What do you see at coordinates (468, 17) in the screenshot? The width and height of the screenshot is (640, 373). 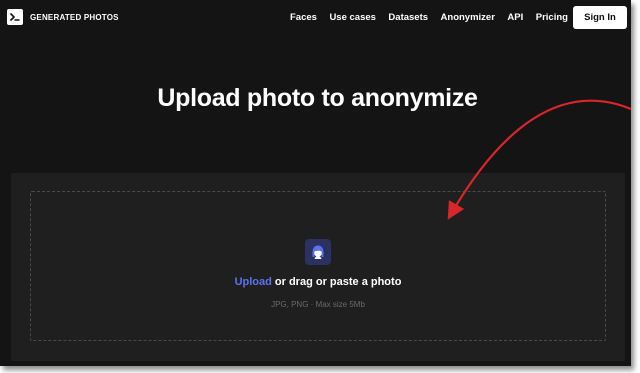 I see `nav-item-anonymizer: Anonymizer` at bounding box center [468, 17].